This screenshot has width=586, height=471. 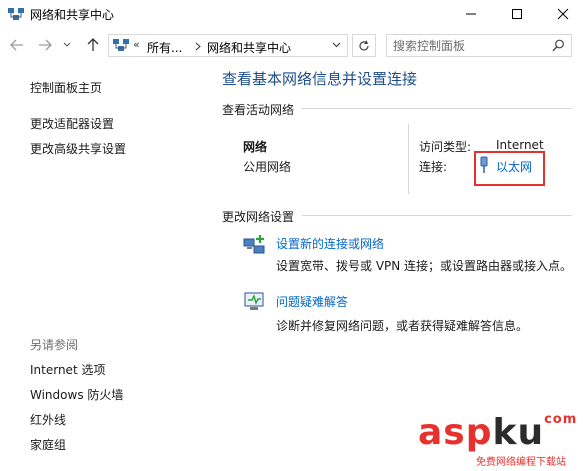 What do you see at coordinates (54, 345) in the screenshot?
I see `see-also-heading: 另请参阅` at bounding box center [54, 345].